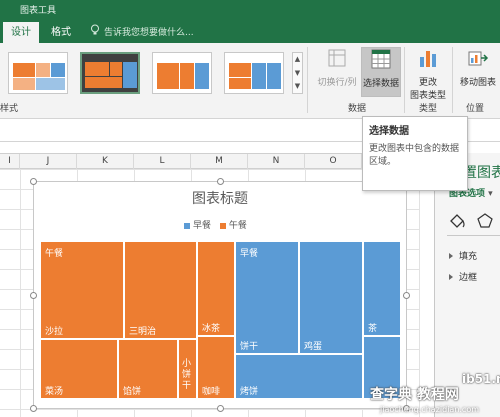  Describe the element at coordinates (160, 290) in the screenshot. I see `treemap-tile: 三明治` at that location.